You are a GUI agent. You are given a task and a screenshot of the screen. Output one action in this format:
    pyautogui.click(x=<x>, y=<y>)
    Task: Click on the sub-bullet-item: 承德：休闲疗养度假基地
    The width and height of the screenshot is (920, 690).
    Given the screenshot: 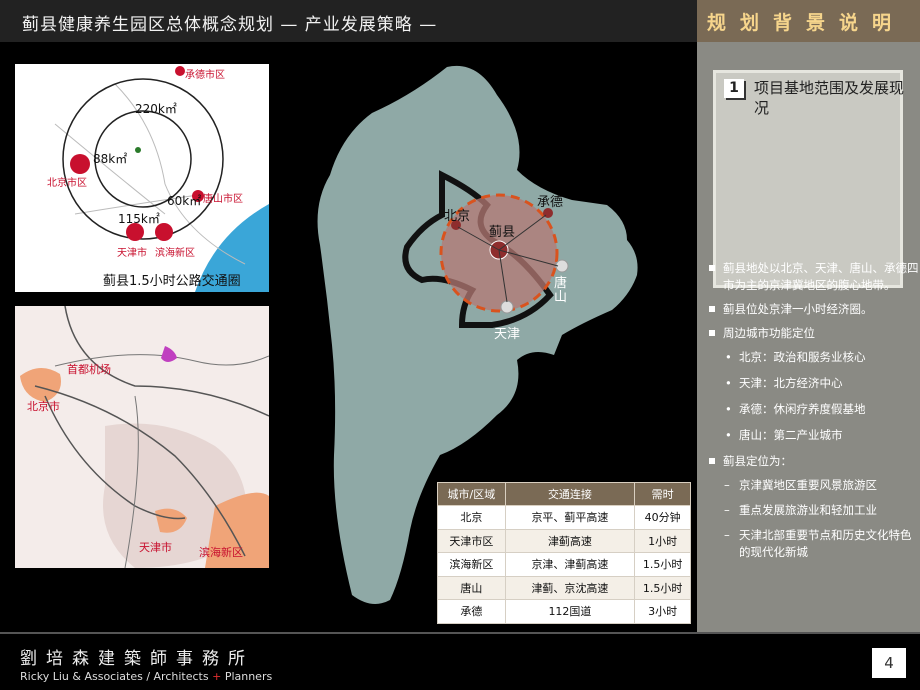 What is the action you would take?
    pyautogui.click(x=812, y=409)
    